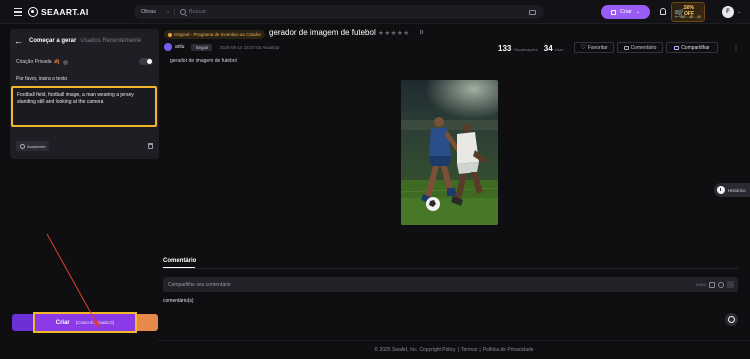  What do you see at coordinates (422, 33) in the screenshot?
I see `rating-count: 0` at bounding box center [422, 33].